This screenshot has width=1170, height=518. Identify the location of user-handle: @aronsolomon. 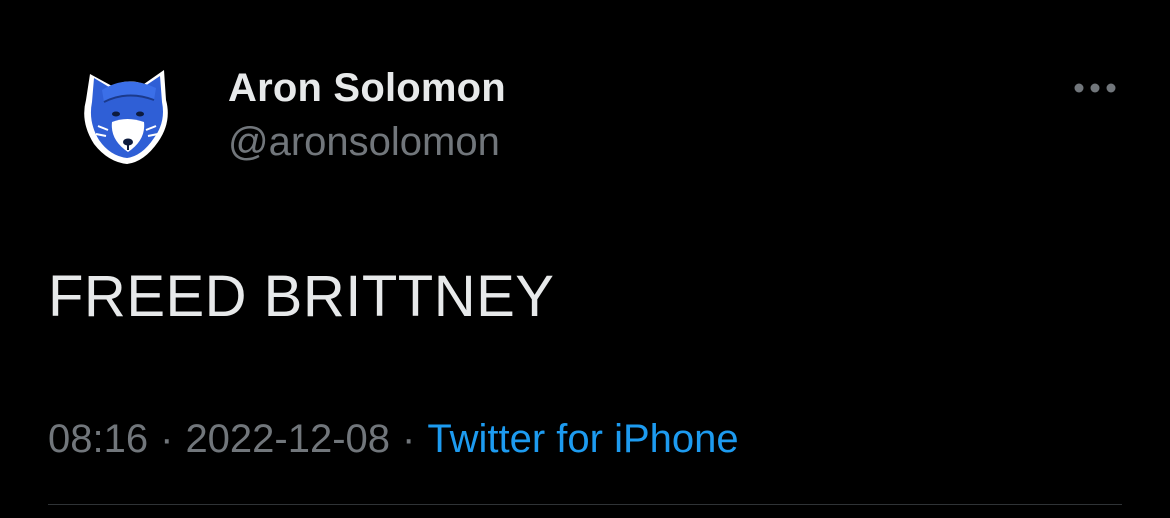
(364, 142).